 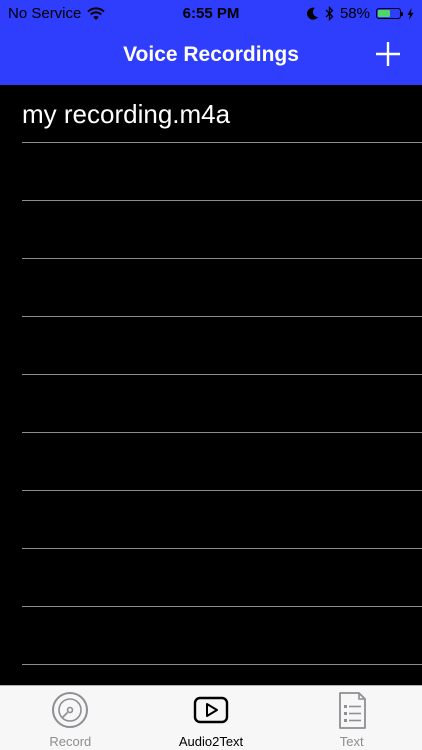 I want to click on header: No Service 6:55 PM 58% Voice Recordings, so click(x=211, y=42).